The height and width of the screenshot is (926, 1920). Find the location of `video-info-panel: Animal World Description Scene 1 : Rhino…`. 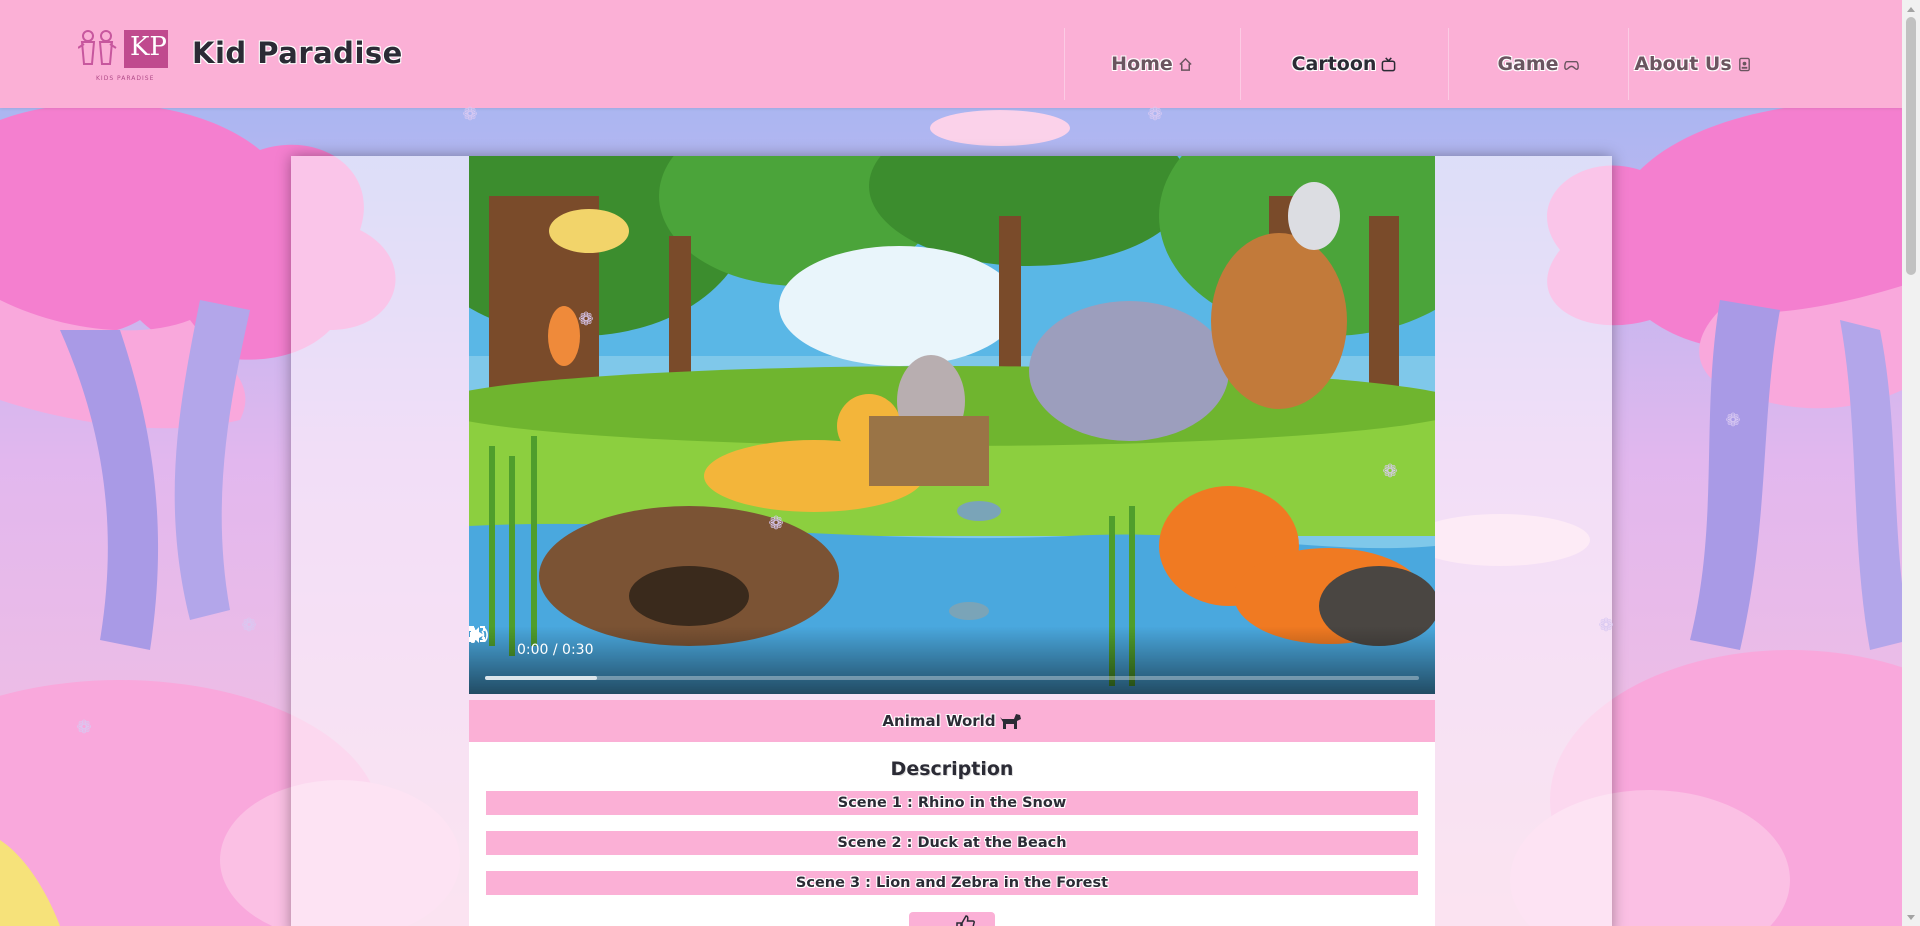

video-info-panel: Animal World Description Scene 1 : Rhino… is located at coordinates (952, 813).